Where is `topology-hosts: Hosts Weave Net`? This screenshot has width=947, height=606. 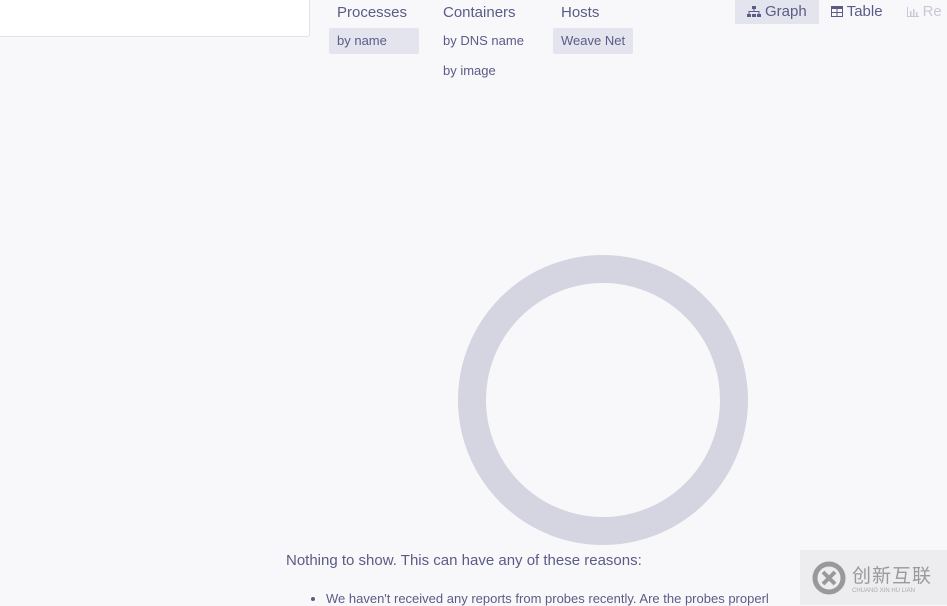 topology-hosts: Hosts Weave Net is located at coordinates (593, 27).